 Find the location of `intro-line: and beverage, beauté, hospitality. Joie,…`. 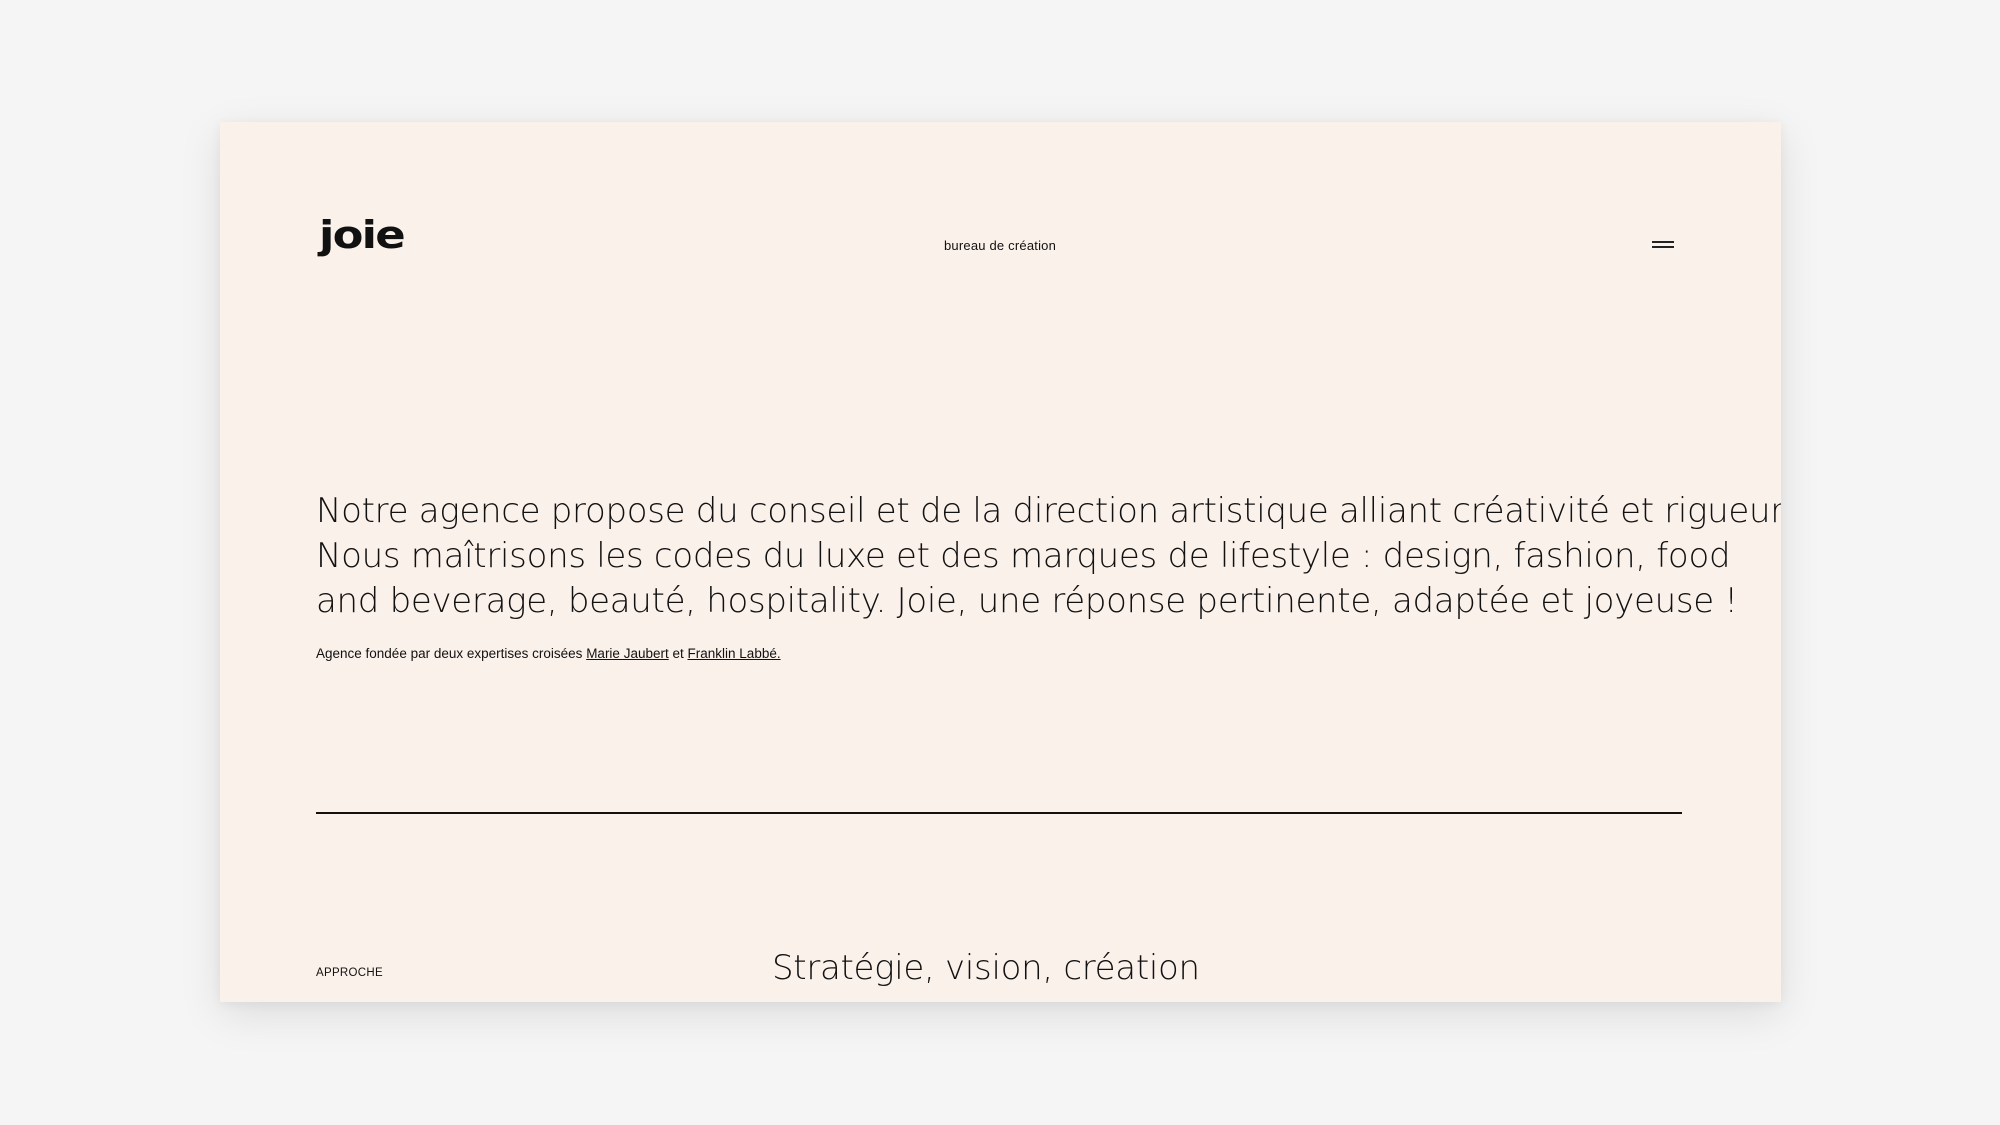

intro-line: and beverage, beauté, hospitality. Joie,… is located at coordinates (1027, 601).